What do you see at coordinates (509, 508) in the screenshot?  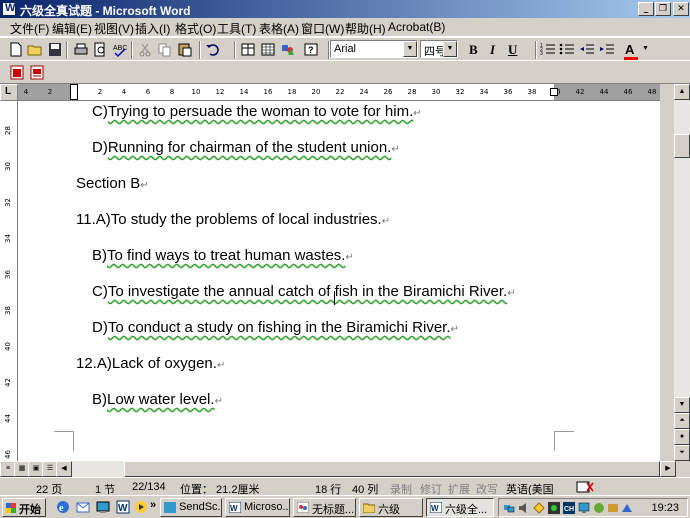 I see `network-icon` at bounding box center [509, 508].